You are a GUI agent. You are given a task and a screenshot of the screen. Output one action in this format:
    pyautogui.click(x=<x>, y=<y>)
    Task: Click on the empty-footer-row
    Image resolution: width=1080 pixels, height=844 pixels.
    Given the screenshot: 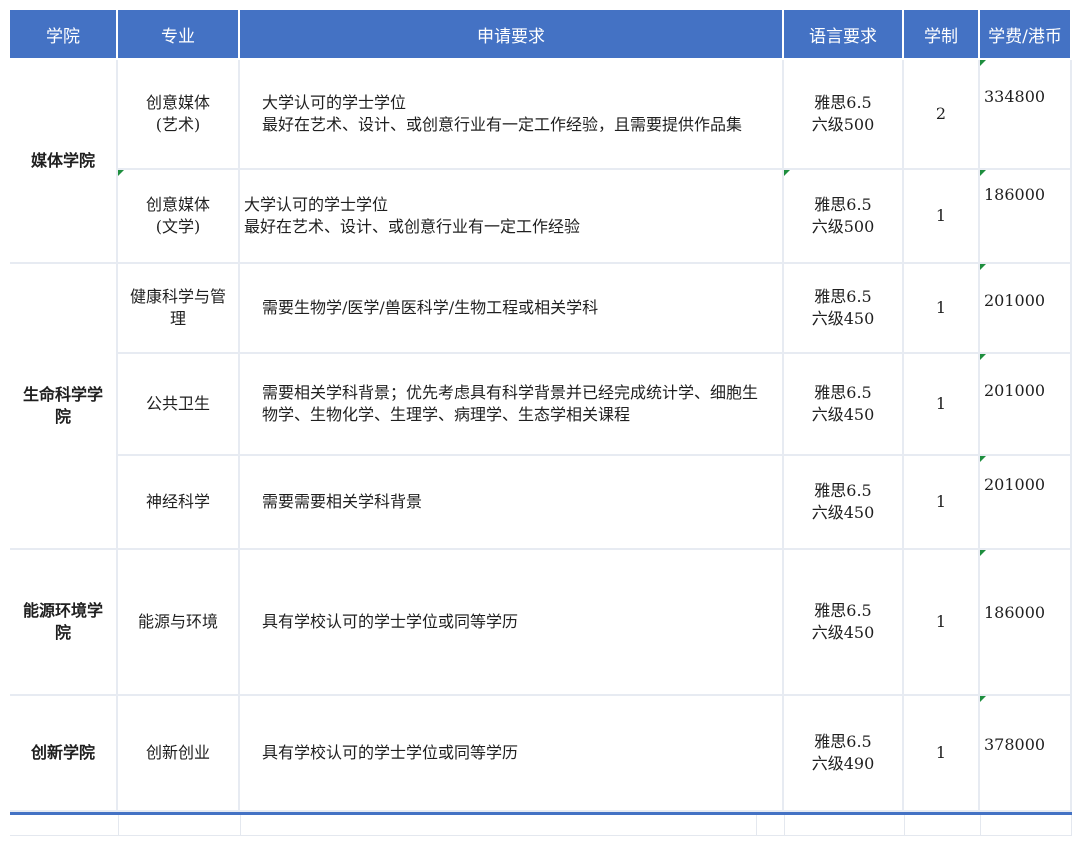 What is the action you would take?
    pyautogui.click(x=541, y=825)
    